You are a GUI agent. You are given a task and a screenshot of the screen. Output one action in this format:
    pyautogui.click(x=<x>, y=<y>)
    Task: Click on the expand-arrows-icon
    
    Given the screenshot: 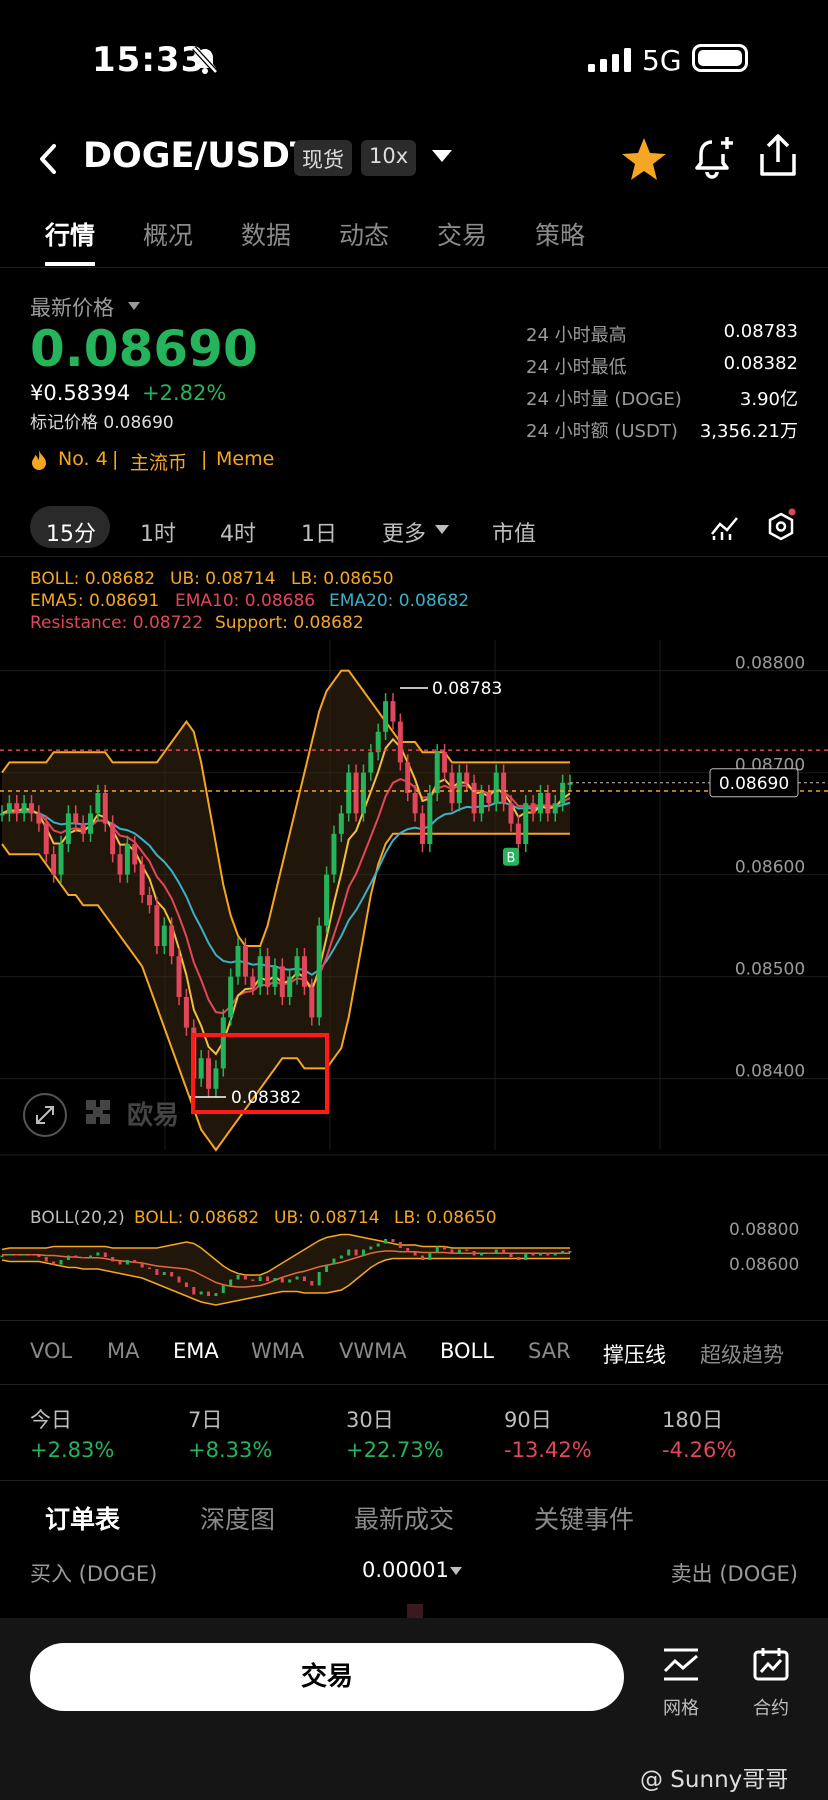 What is the action you would take?
    pyautogui.click(x=45, y=1115)
    